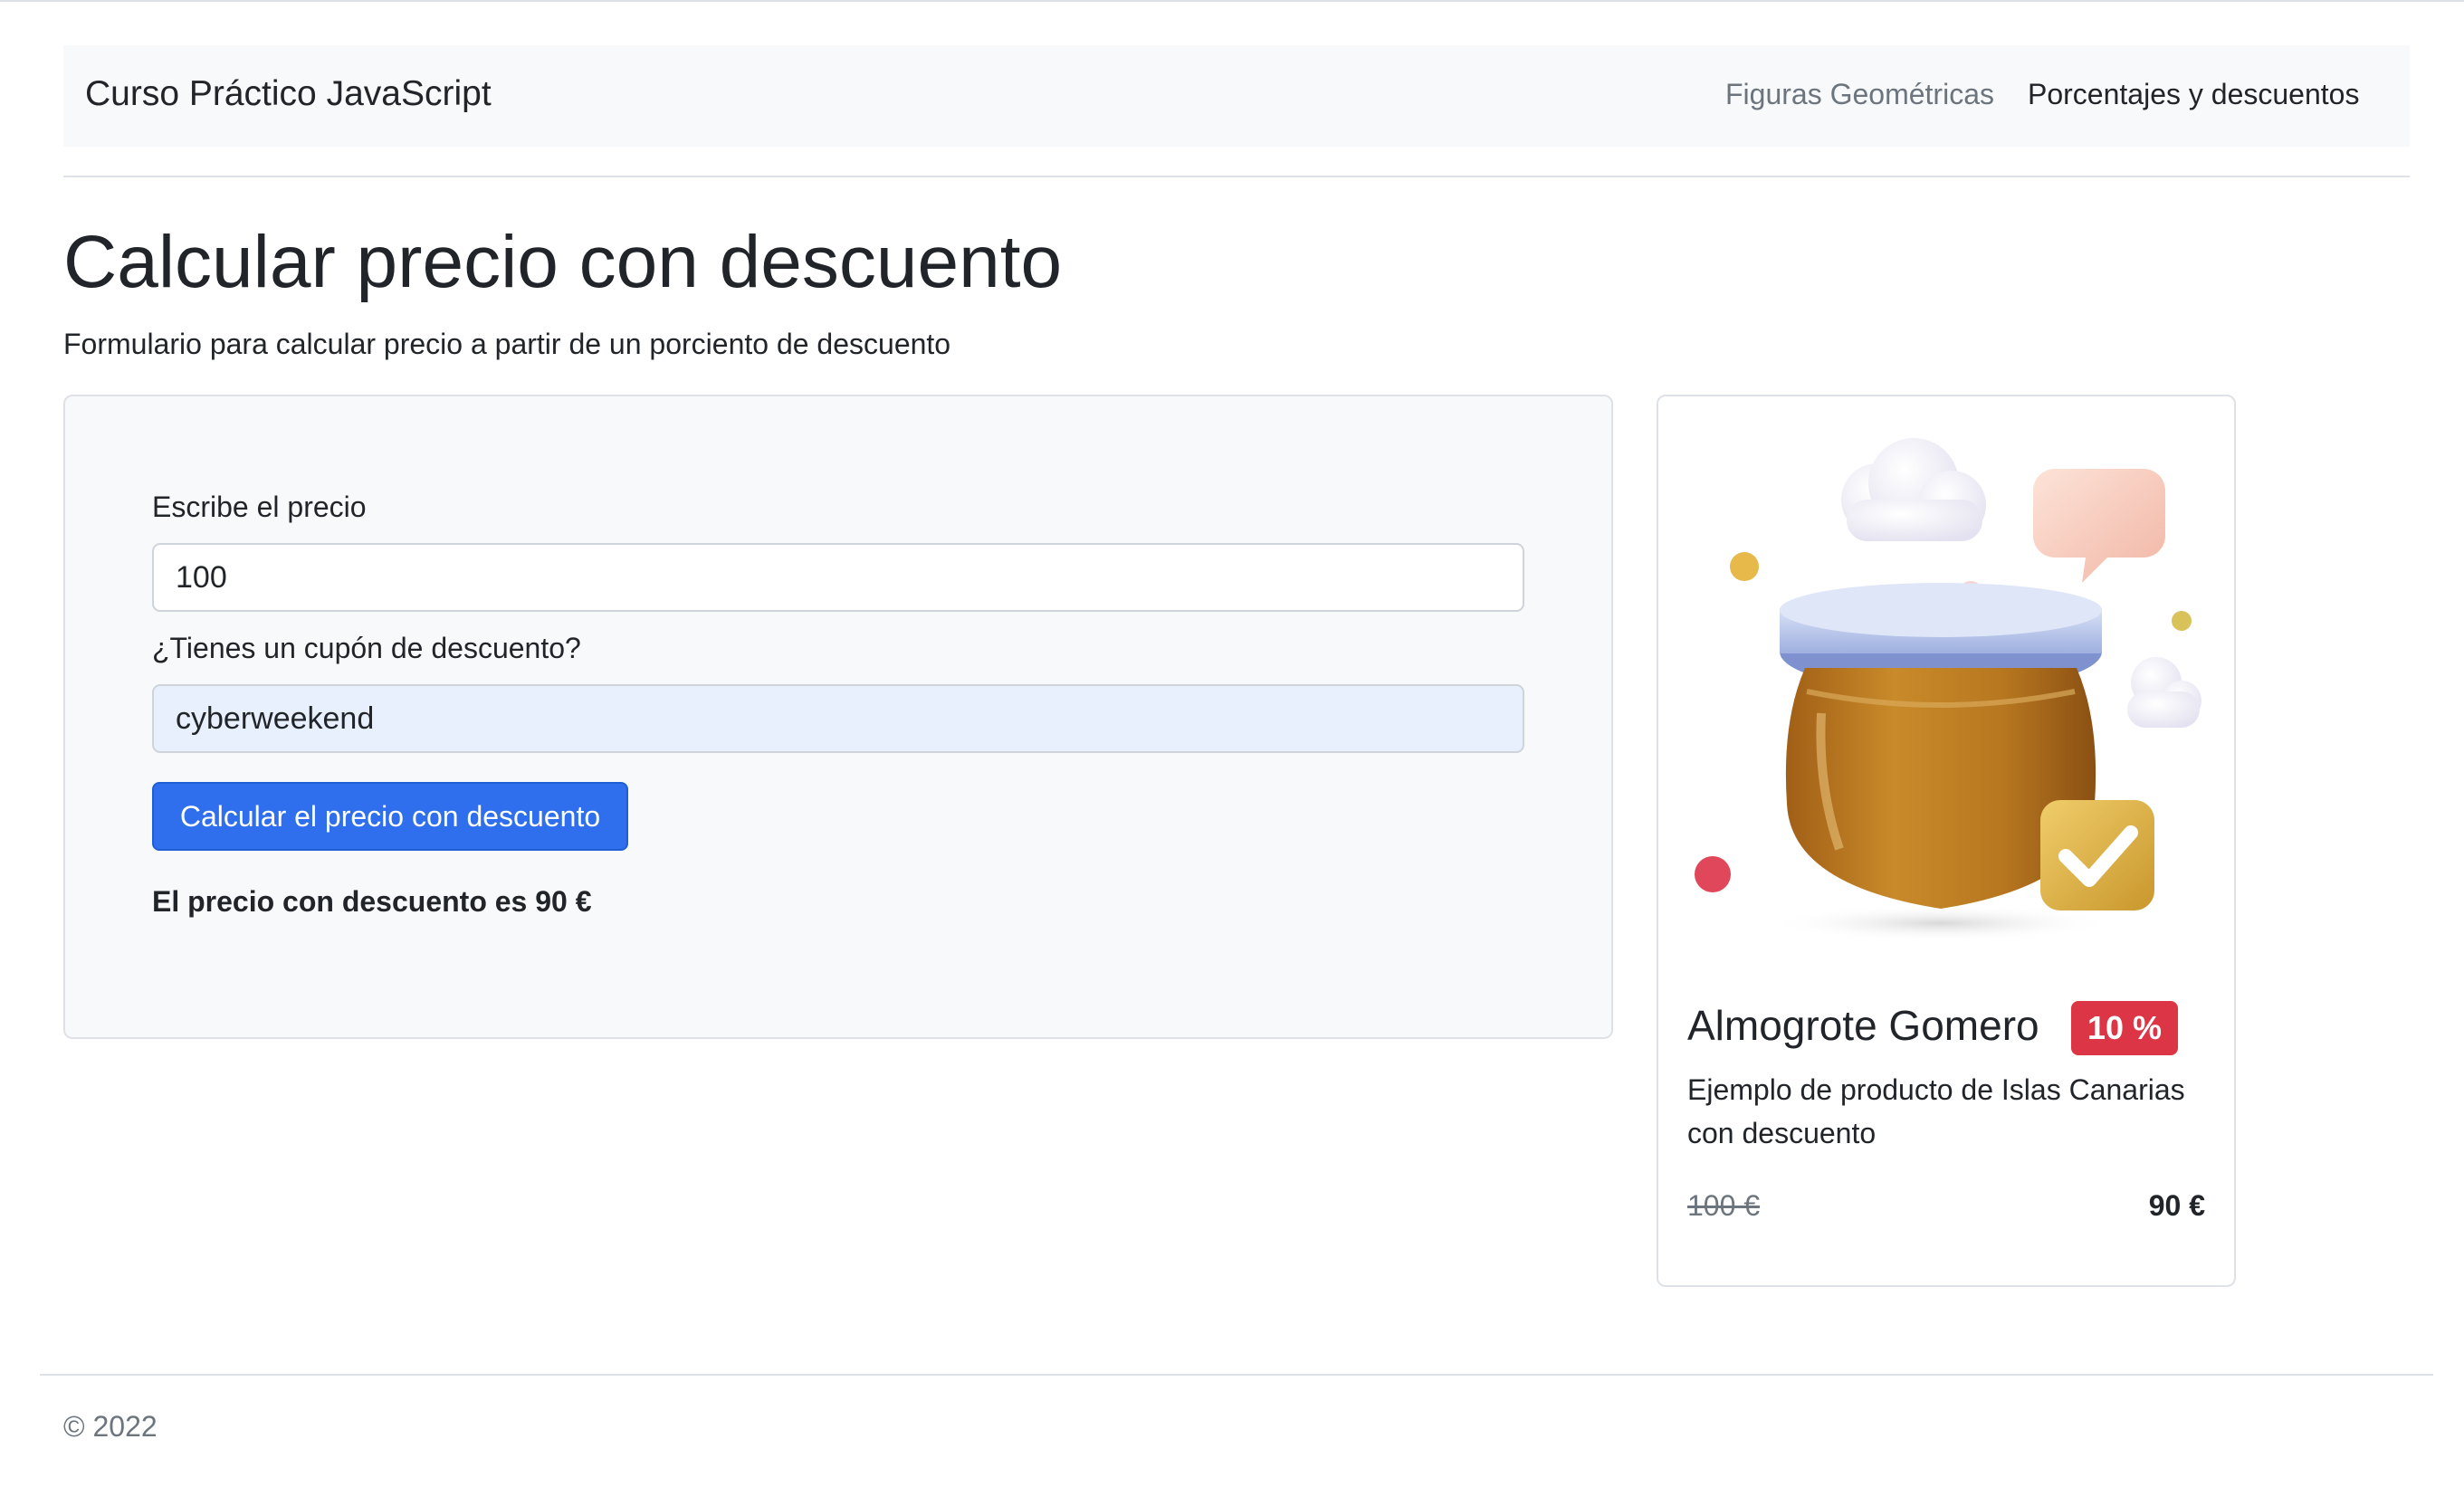  Describe the element at coordinates (110, 1426) in the screenshot. I see `footer-copyright: © 2022` at that location.